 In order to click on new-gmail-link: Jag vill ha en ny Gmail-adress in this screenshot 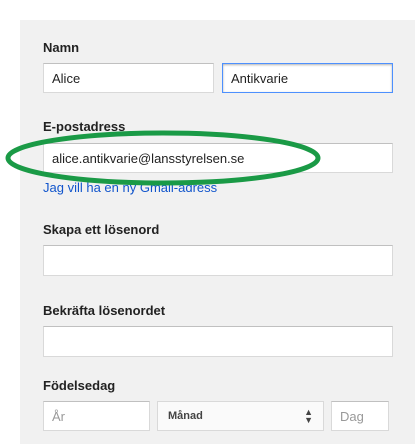, I will do `click(130, 187)`.